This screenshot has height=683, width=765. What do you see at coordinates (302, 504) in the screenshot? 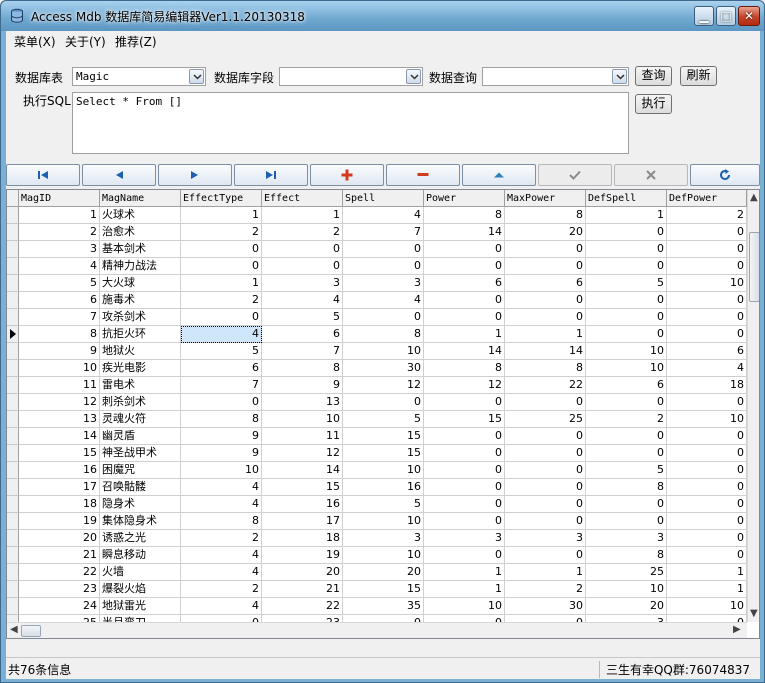
I see `cell-effect: 16` at bounding box center [302, 504].